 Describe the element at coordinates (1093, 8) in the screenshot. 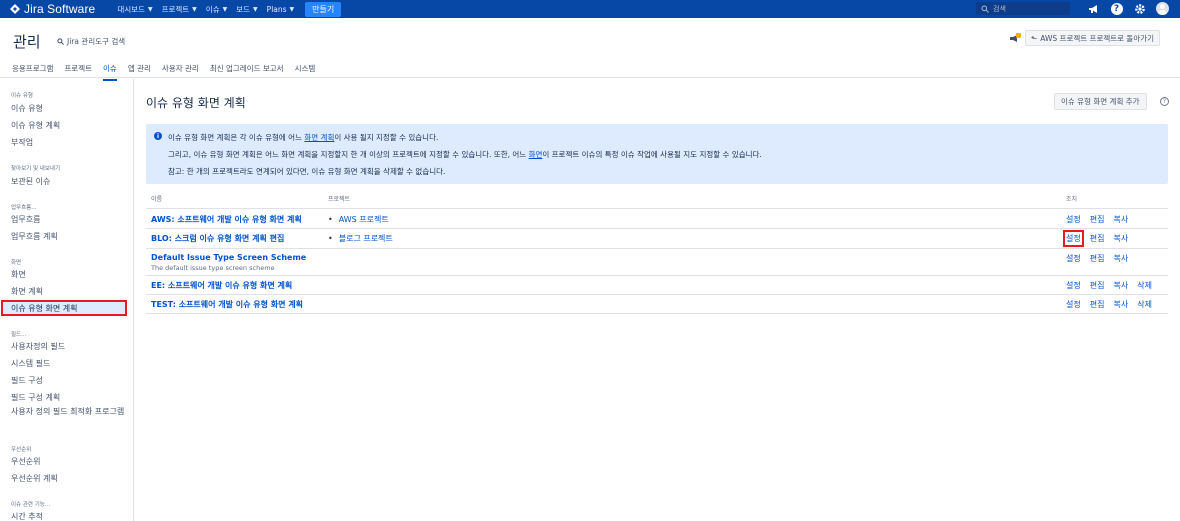

I see `notifications-megaphone-icon` at that location.